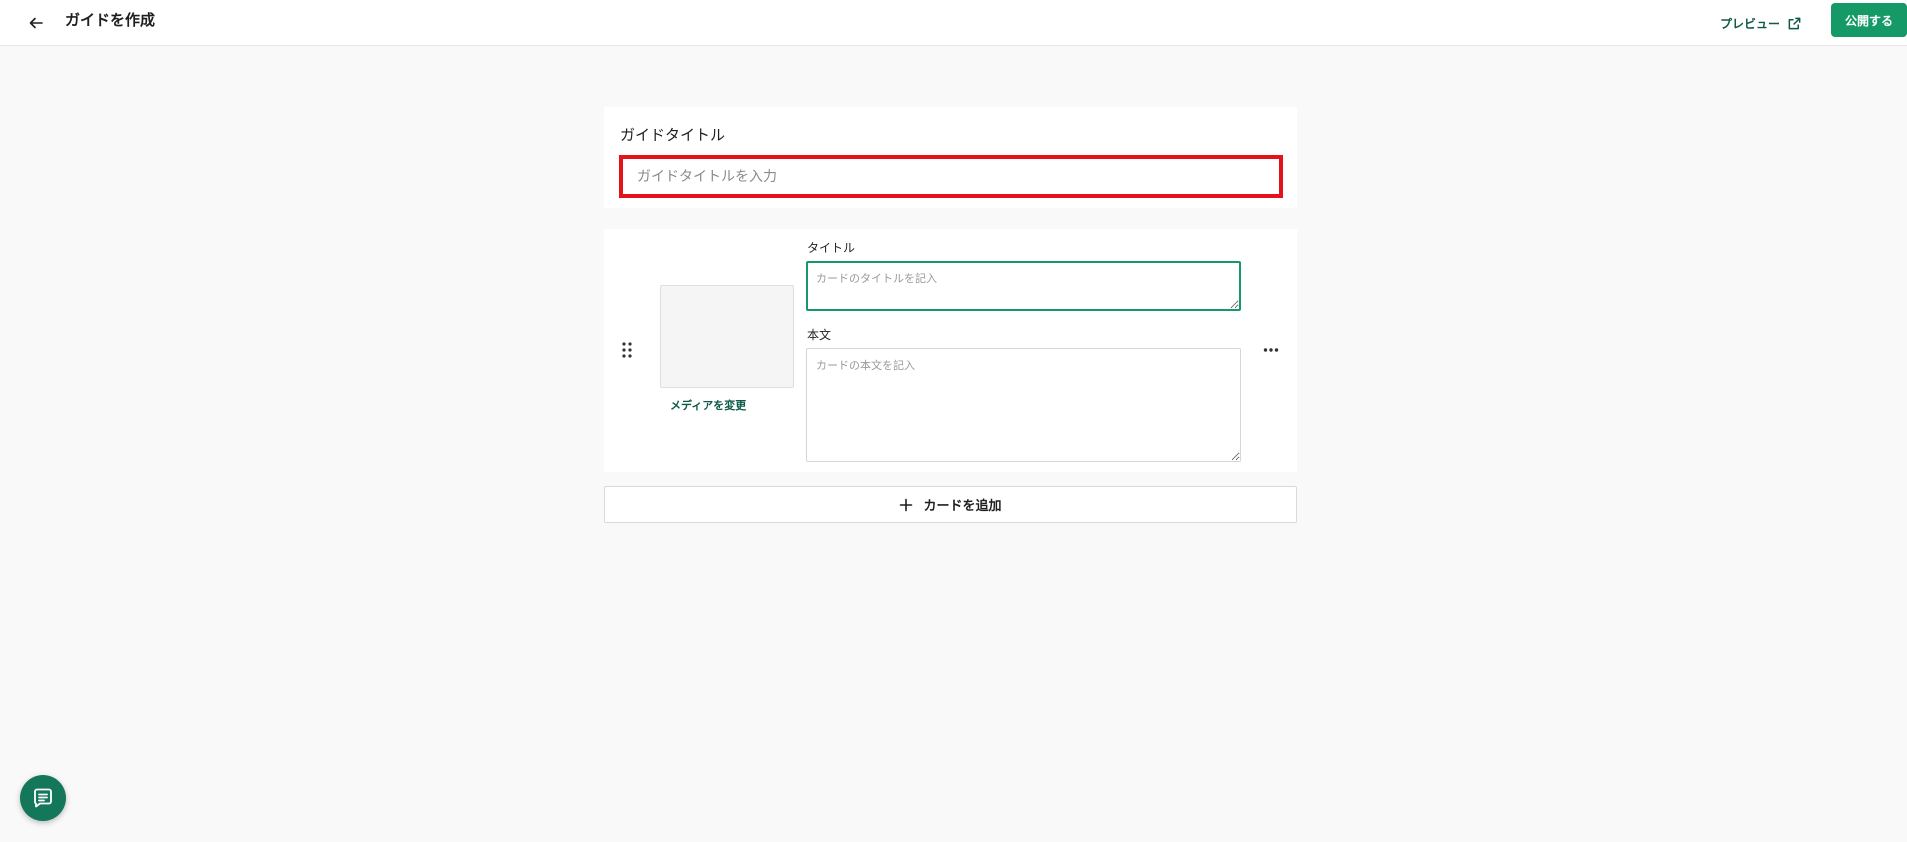  What do you see at coordinates (831, 248) in the screenshot?
I see `card-title-label: タイトル` at bounding box center [831, 248].